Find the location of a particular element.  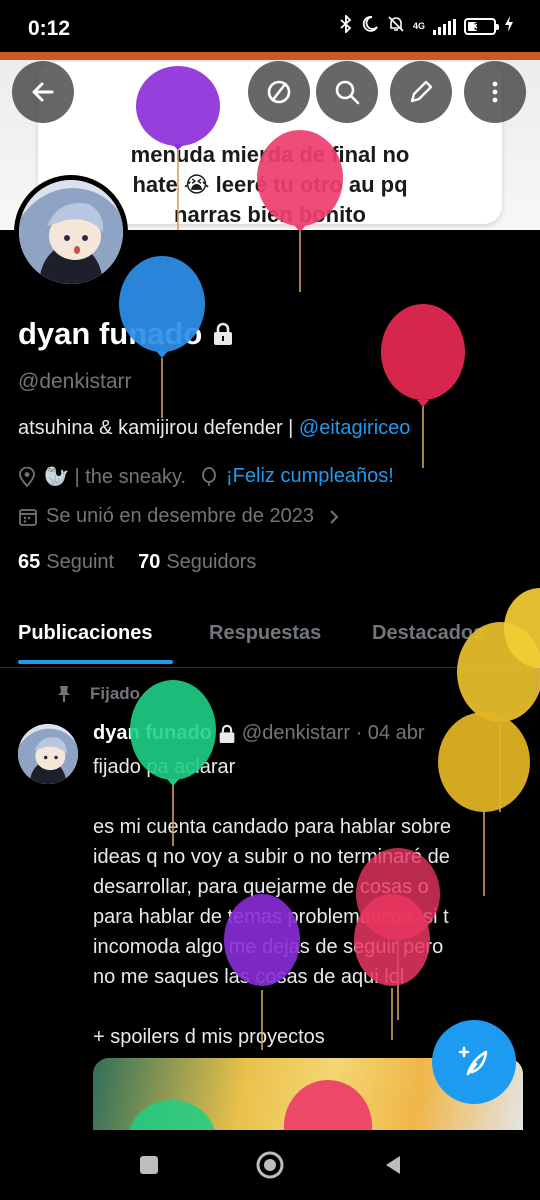

tab-destacados: Destacados is located at coordinates (428, 633).